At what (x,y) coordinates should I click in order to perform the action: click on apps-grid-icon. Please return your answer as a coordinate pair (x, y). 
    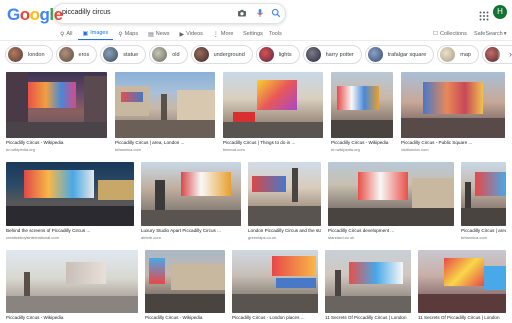
    Looking at the image, I should click on (484, 14).